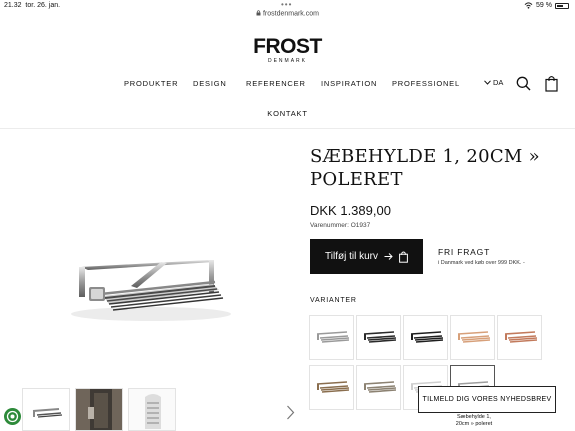  What do you see at coordinates (474, 420) in the screenshot?
I see `variant-caption: Sæbehylde 1, 20cm » poleret` at bounding box center [474, 420].